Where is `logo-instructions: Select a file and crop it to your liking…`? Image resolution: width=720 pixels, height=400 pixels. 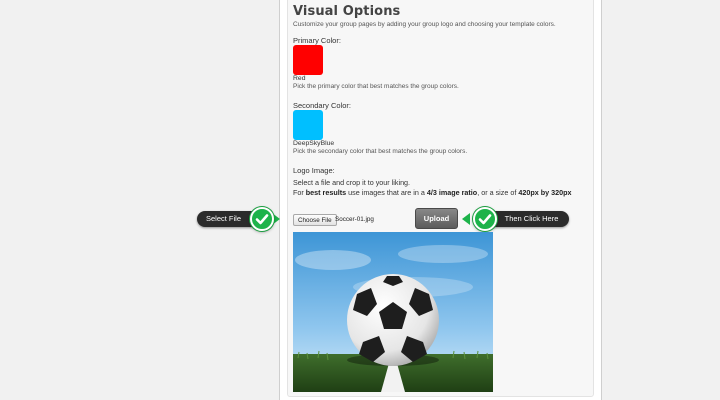
logo-instructions: Select a file and crop it to your liking… is located at coordinates (352, 182).